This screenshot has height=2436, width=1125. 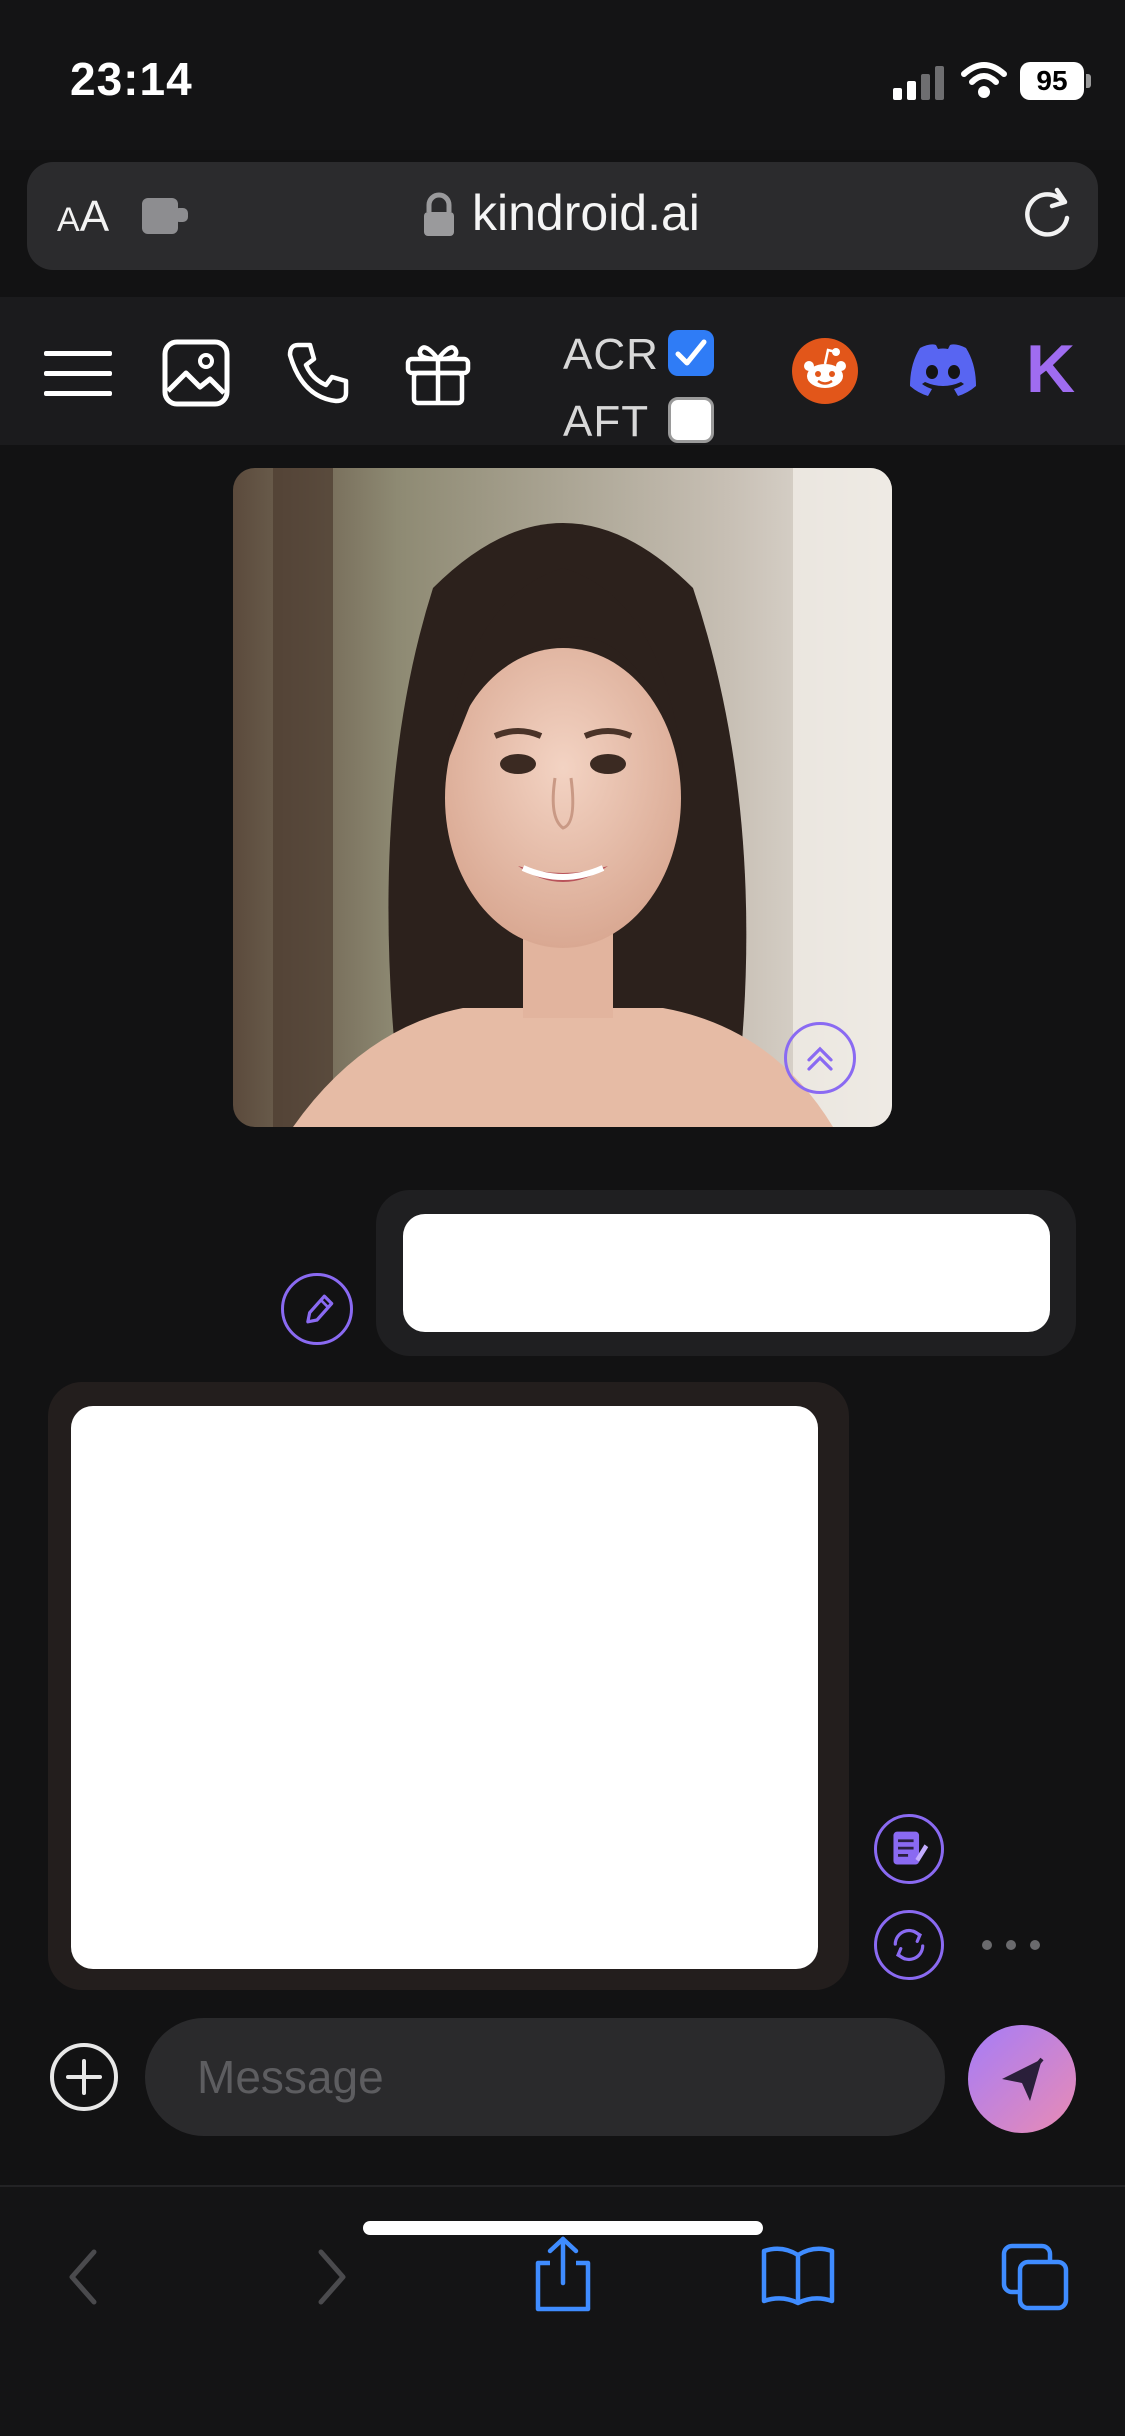 I want to click on send-button, so click(x=1022, y=2079).